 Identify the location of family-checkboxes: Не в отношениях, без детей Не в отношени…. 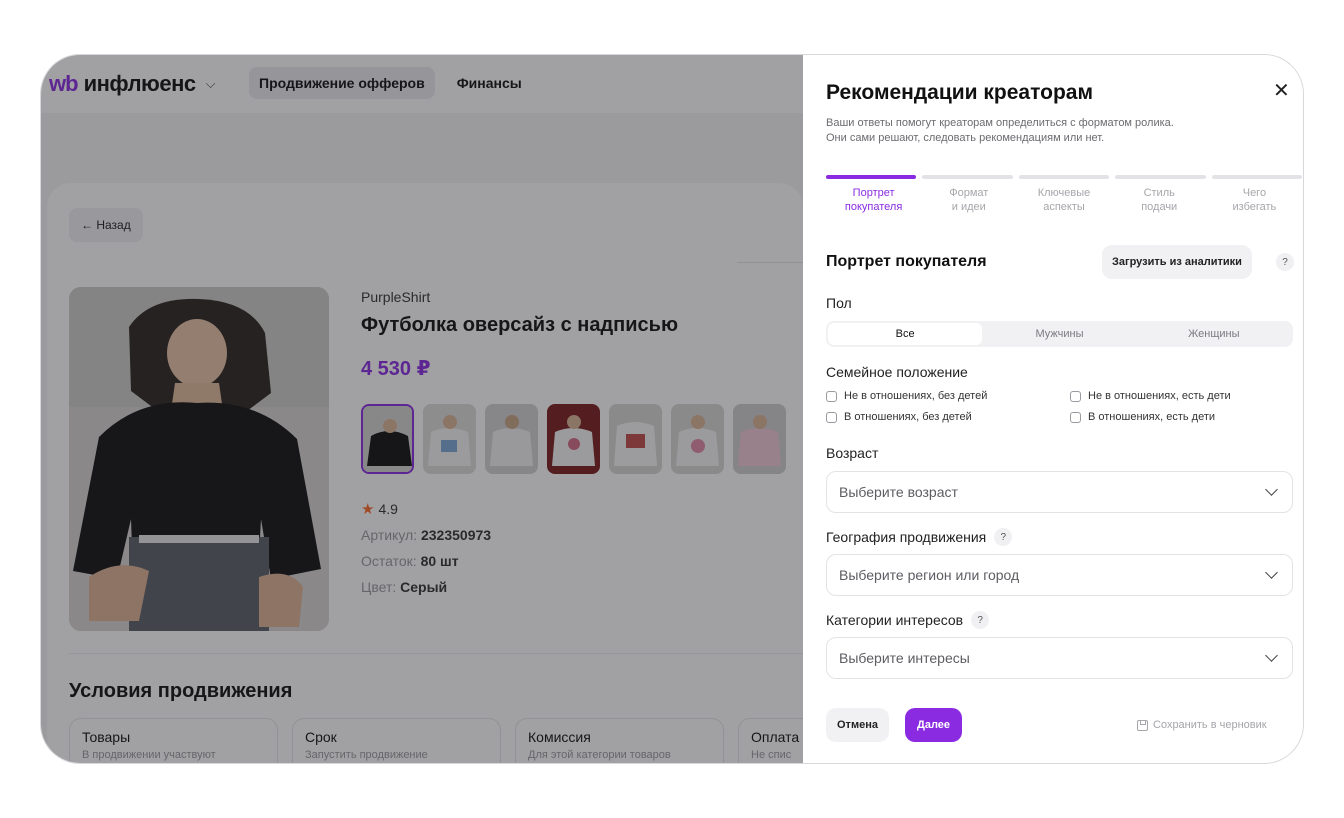
(1061, 406).